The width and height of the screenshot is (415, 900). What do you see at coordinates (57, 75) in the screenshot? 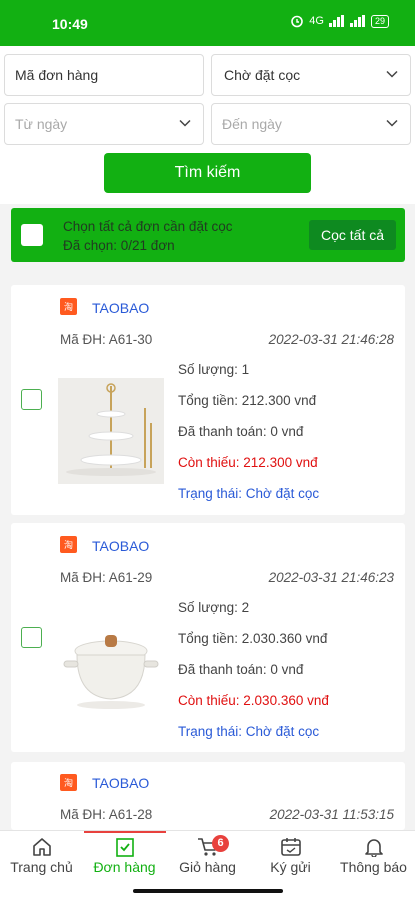
I see `order-code-placeholder: Mã đơn hàng` at bounding box center [57, 75].